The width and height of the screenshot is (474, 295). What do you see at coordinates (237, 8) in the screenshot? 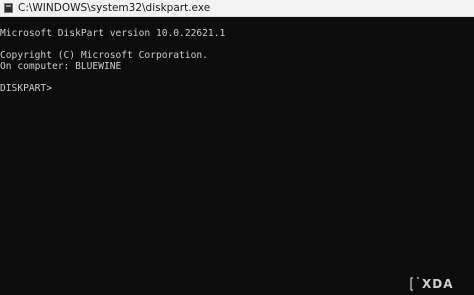
I see `title-bar: C:\WINDOWS\system32\diskpart.exe` at bounding box center [237, 8].